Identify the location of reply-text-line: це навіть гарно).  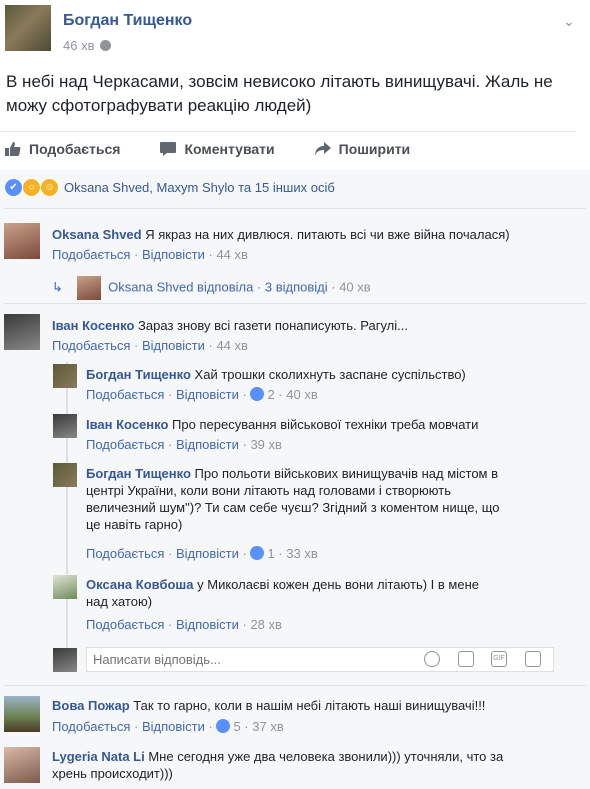
(134, 524).